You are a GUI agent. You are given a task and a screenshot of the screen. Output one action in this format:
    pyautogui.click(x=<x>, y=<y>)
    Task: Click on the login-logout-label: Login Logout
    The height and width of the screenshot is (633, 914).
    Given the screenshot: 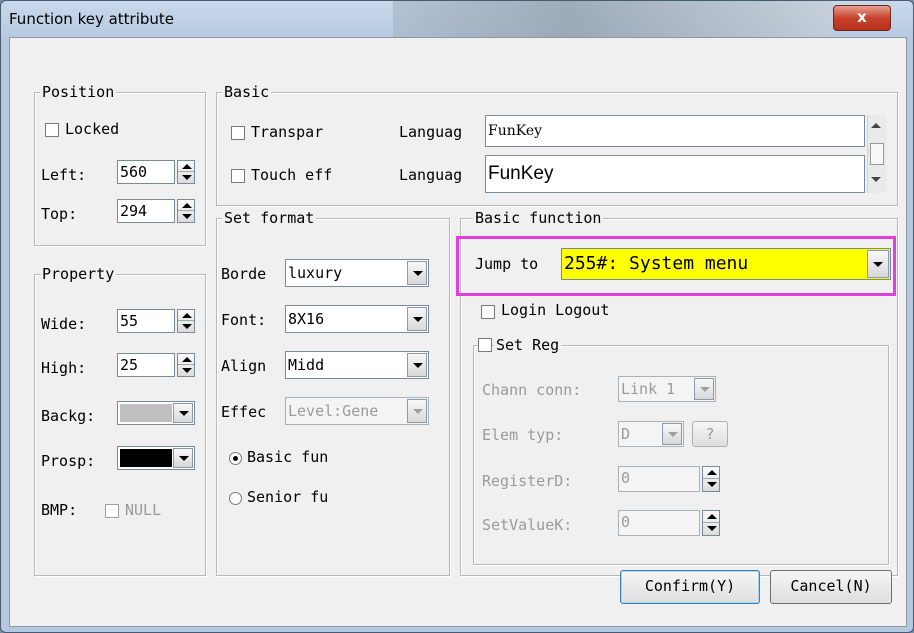 What is the action you would take?
    pyautogui.click(x=555, y=310)
    